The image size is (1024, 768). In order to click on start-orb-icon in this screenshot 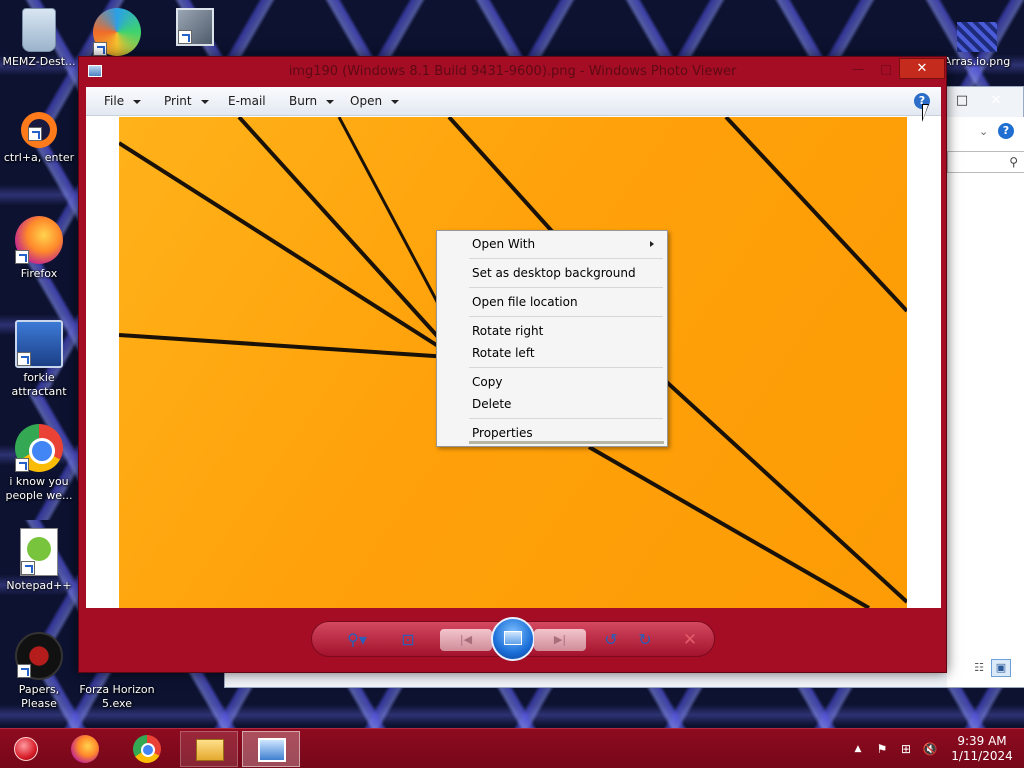, I will do `click(26, 749)`.